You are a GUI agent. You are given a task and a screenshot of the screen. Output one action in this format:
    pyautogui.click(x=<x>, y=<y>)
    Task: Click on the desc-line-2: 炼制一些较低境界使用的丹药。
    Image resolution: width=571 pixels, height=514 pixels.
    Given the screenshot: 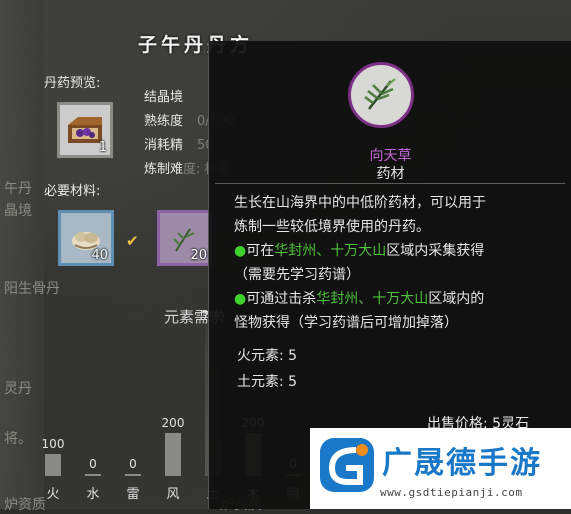 What is the action you would take?
    pyautogui.click(x=332, y=227)
    